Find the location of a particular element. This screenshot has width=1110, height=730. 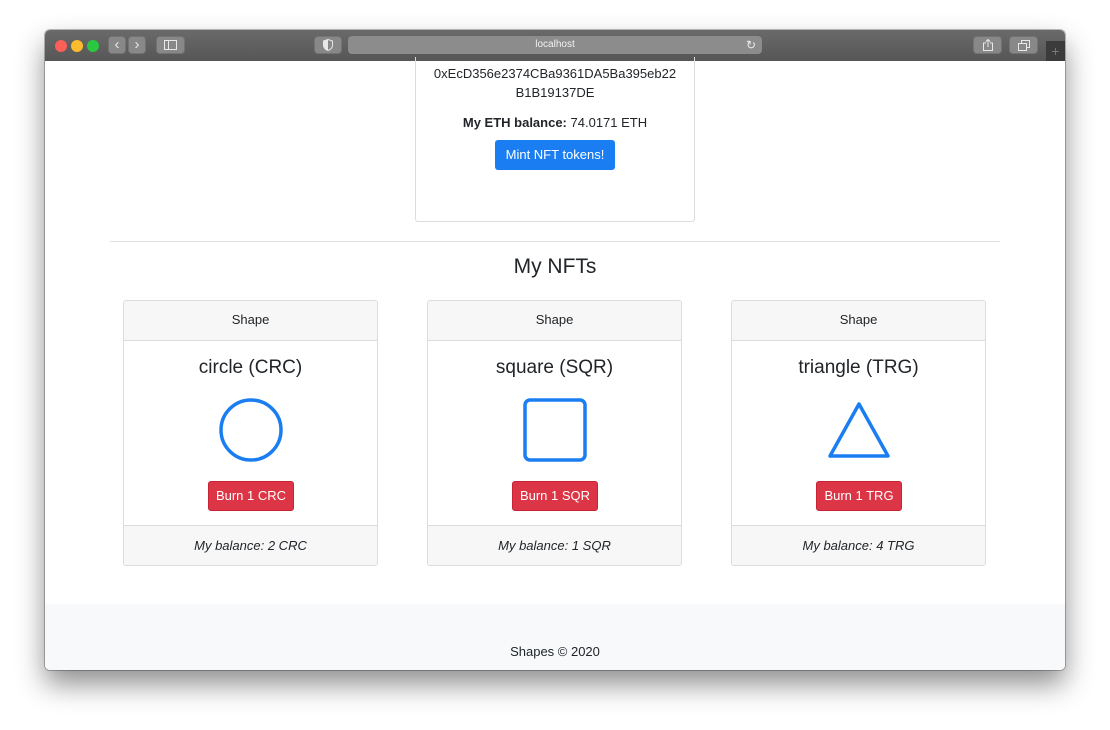

section-divider is located at coordinates (555, 241).